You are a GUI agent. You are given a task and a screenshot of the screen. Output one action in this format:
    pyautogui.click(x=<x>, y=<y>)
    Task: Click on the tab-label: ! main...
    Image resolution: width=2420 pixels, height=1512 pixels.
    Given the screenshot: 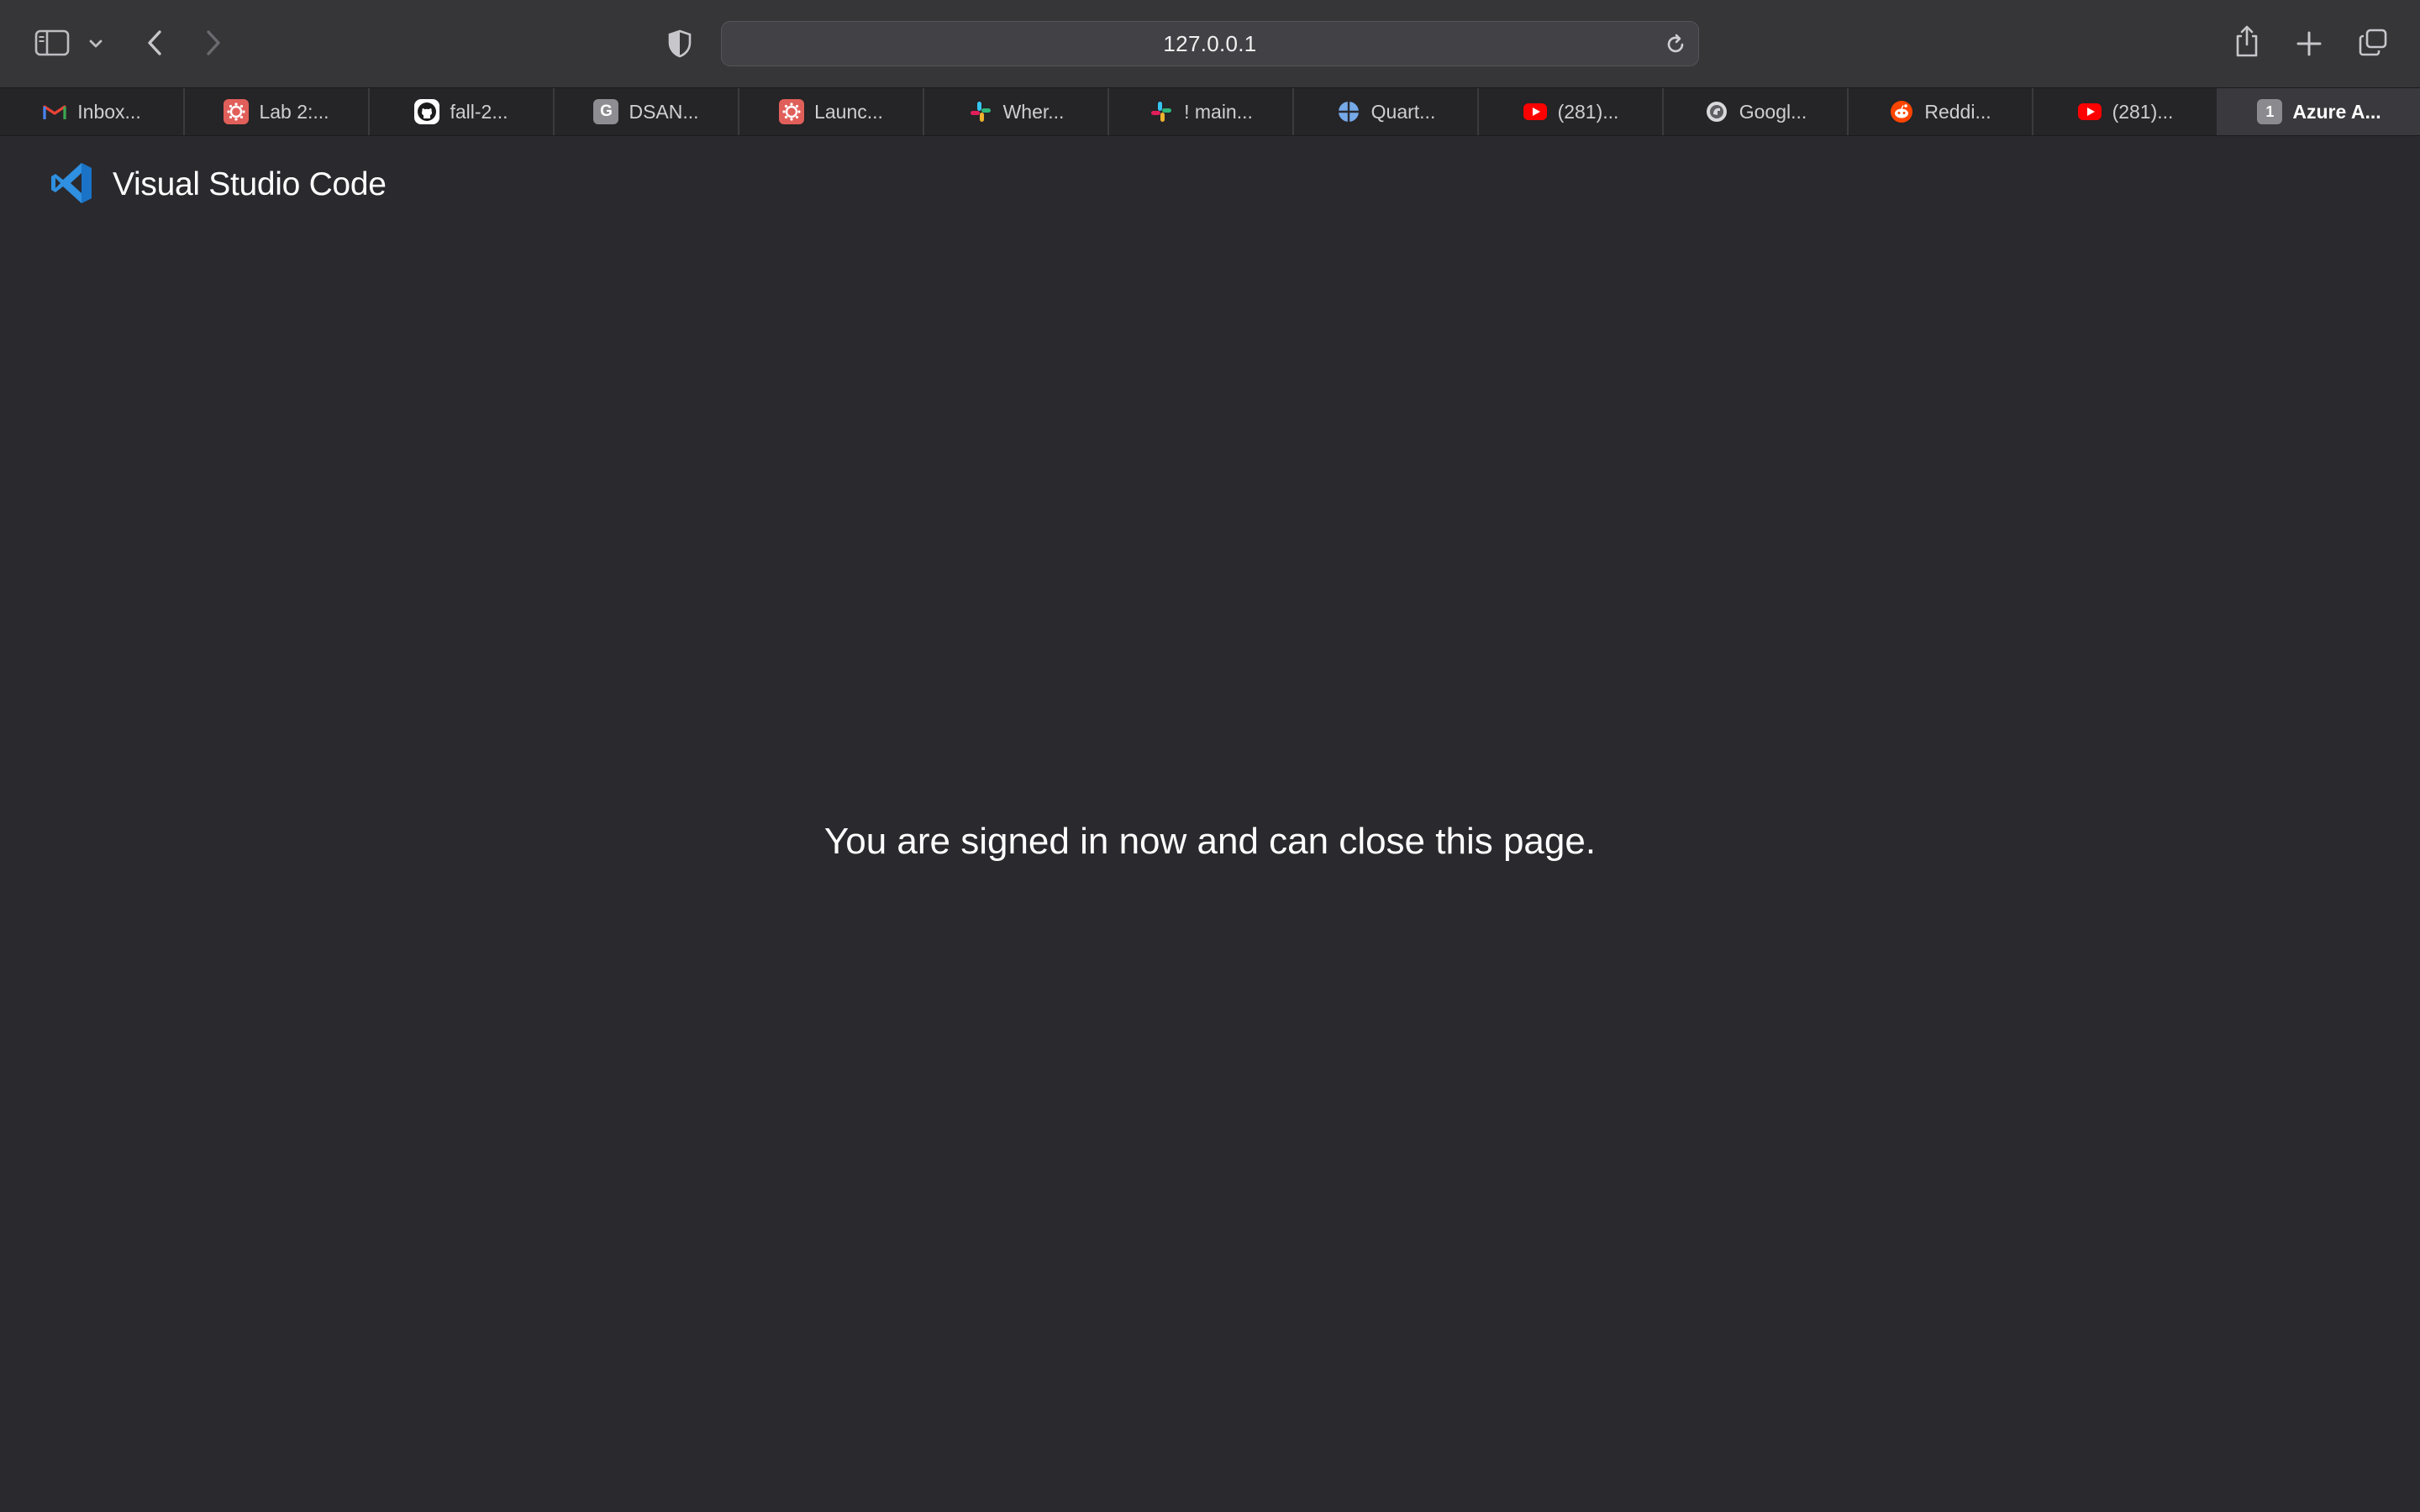 What is the action you would take?
    pyautogui.click(x=1218, y=111)
    